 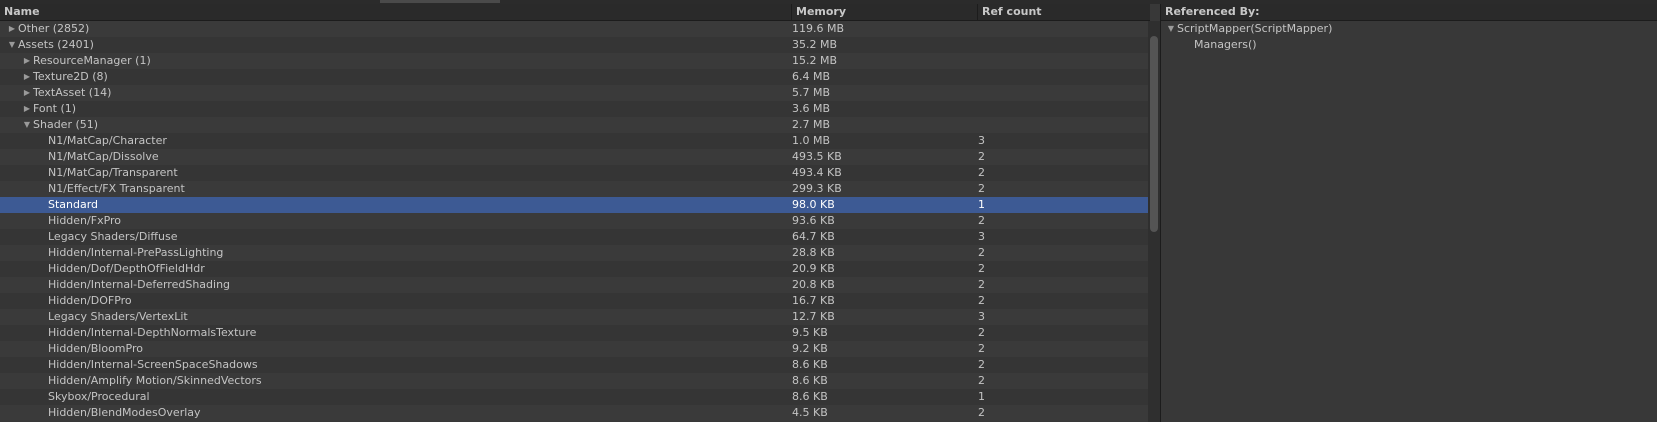 What do you see at coordinates (1409, 12) in the screenshot?
I see `referenced-by-header: Referenced By:` at bounding box center [1409, 12].